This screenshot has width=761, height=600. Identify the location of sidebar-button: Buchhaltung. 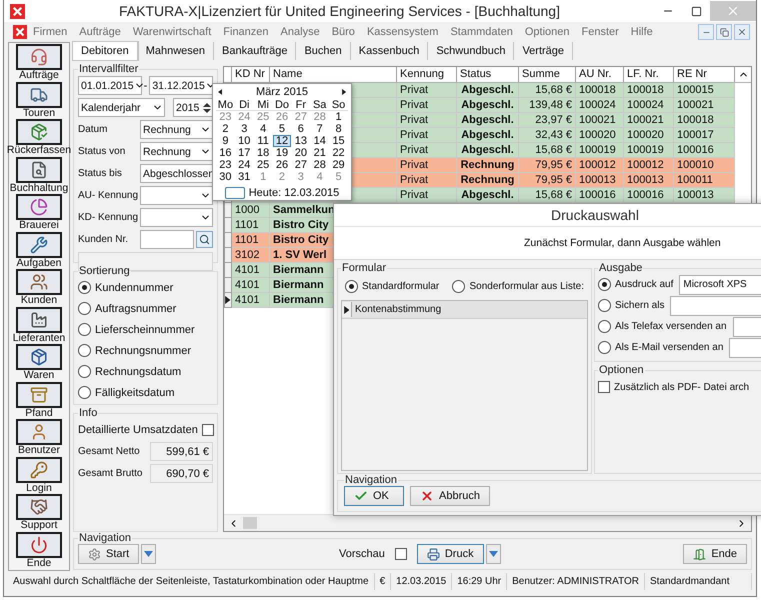
(39, 175).